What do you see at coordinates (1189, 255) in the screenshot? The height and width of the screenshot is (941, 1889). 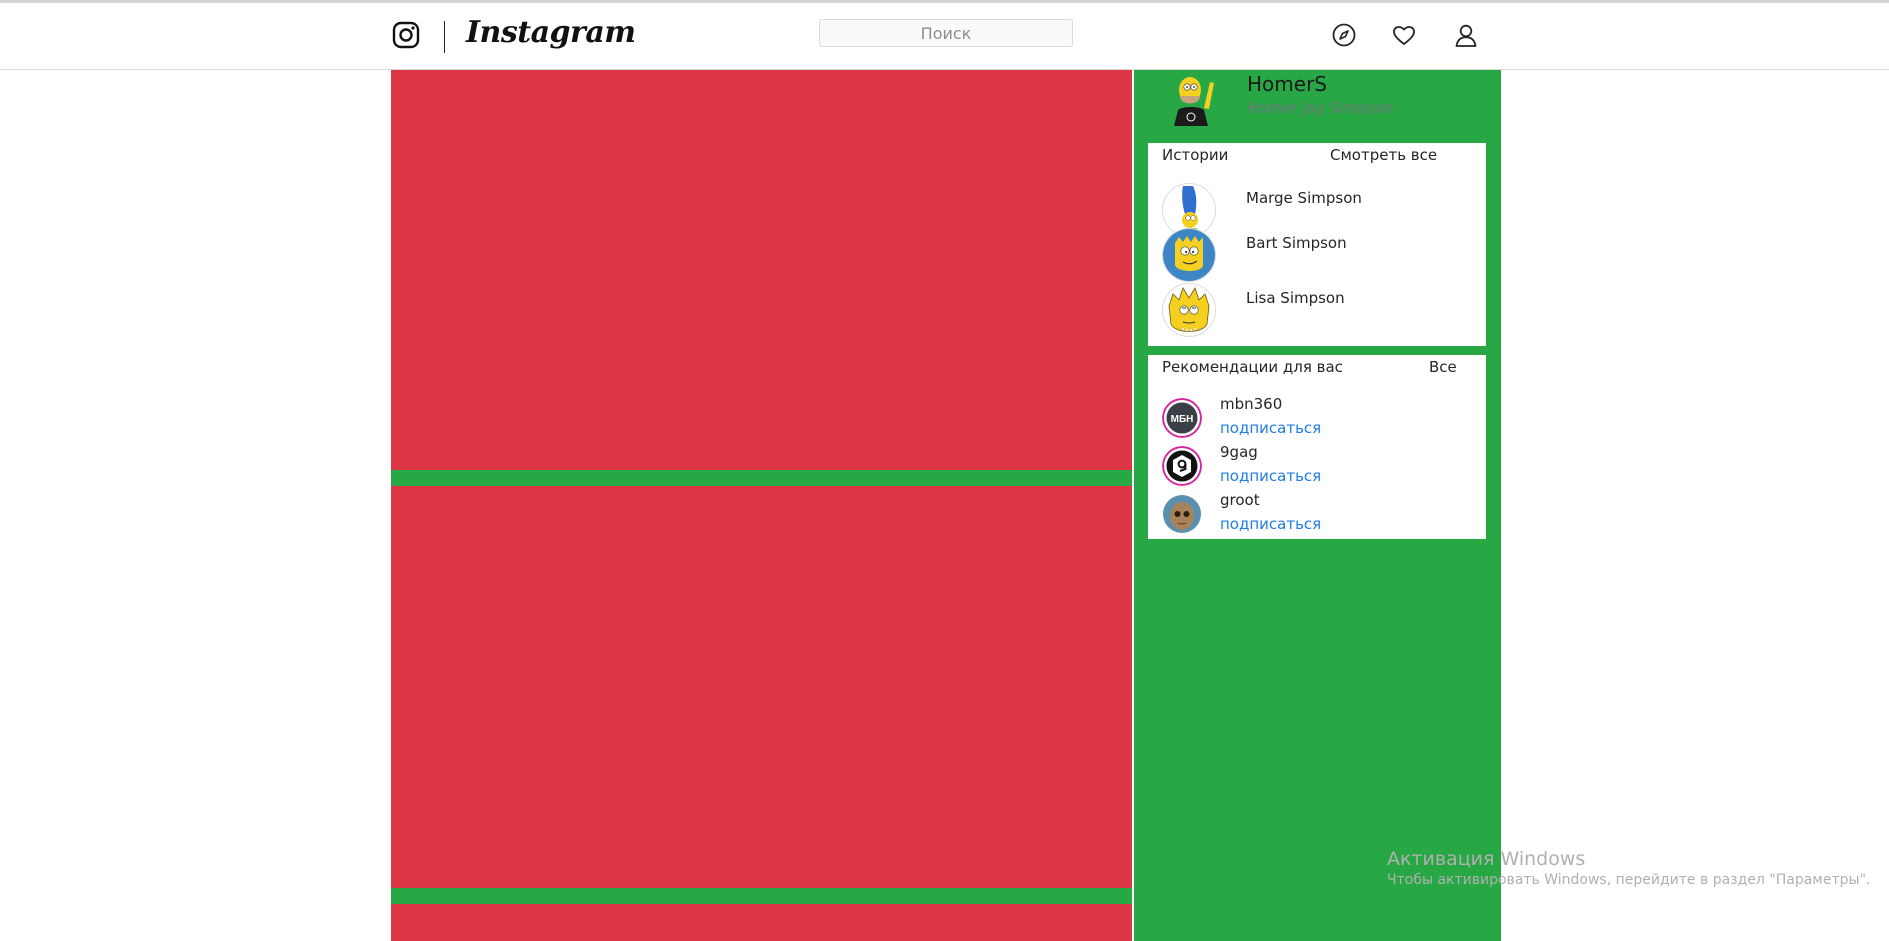 I see `story-avatar-bart` at bounding box center [1189, 255].